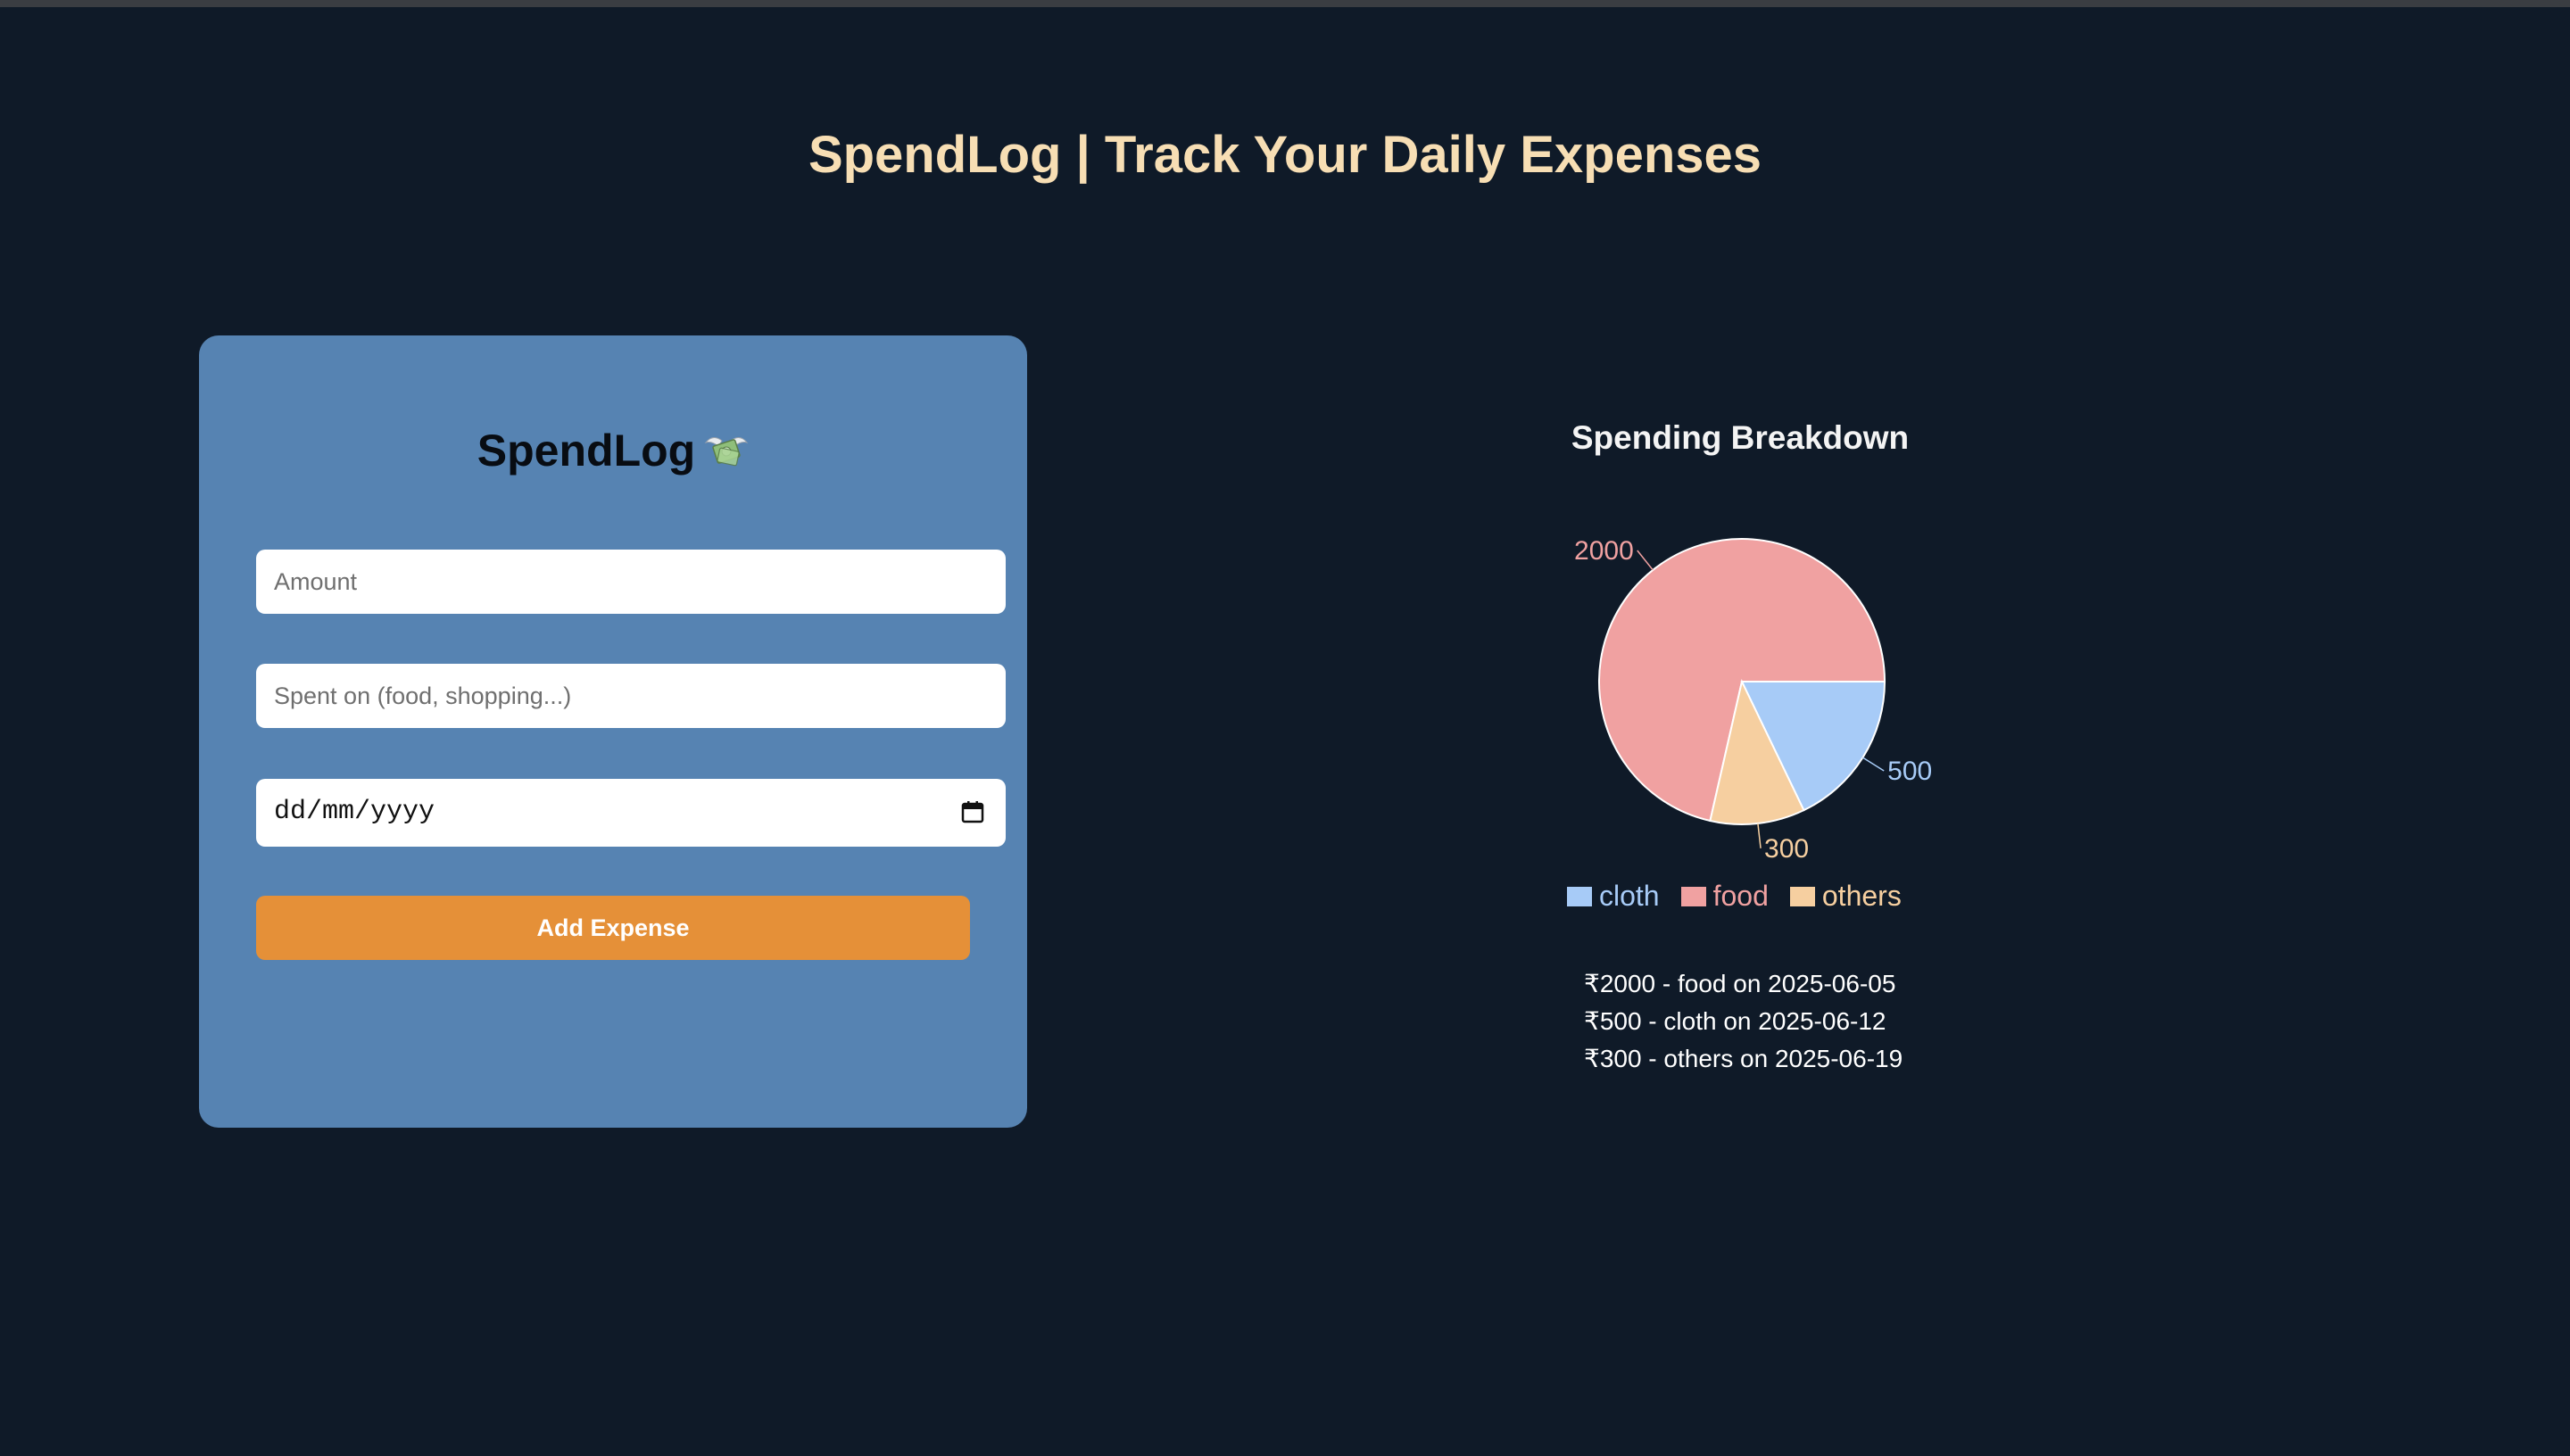  What do you see at coordinates (1802, 896) in the screenshot?
I see `legend-swatch-others` at bounding box center [1802, 896].